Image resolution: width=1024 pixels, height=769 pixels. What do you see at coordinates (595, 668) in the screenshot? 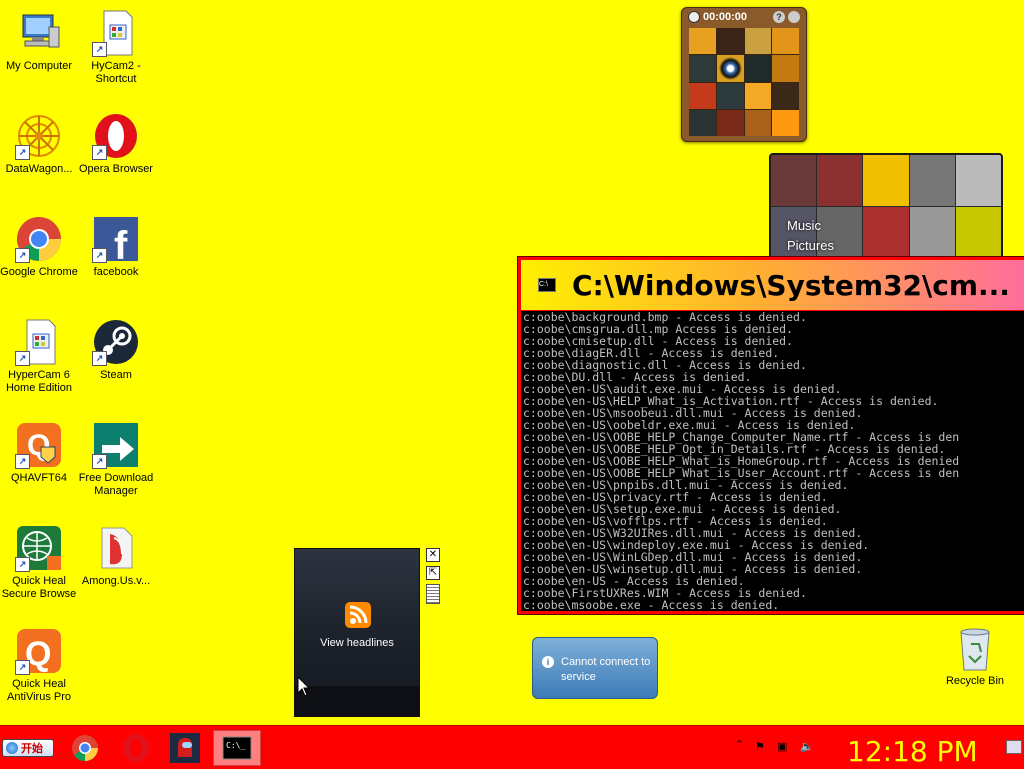
I see `connection-notice: i Cannot connect to service` at bounding box center [595, 668].